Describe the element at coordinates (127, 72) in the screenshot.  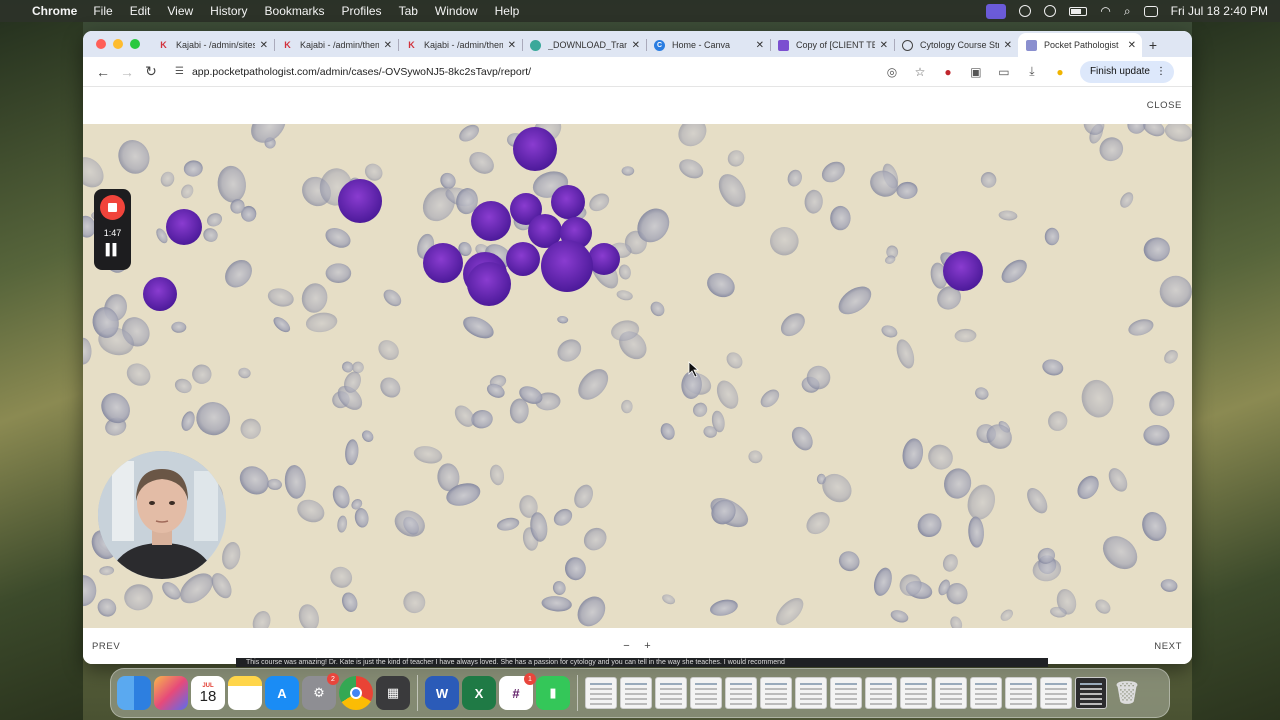
I see `forward-button: →` at that location.